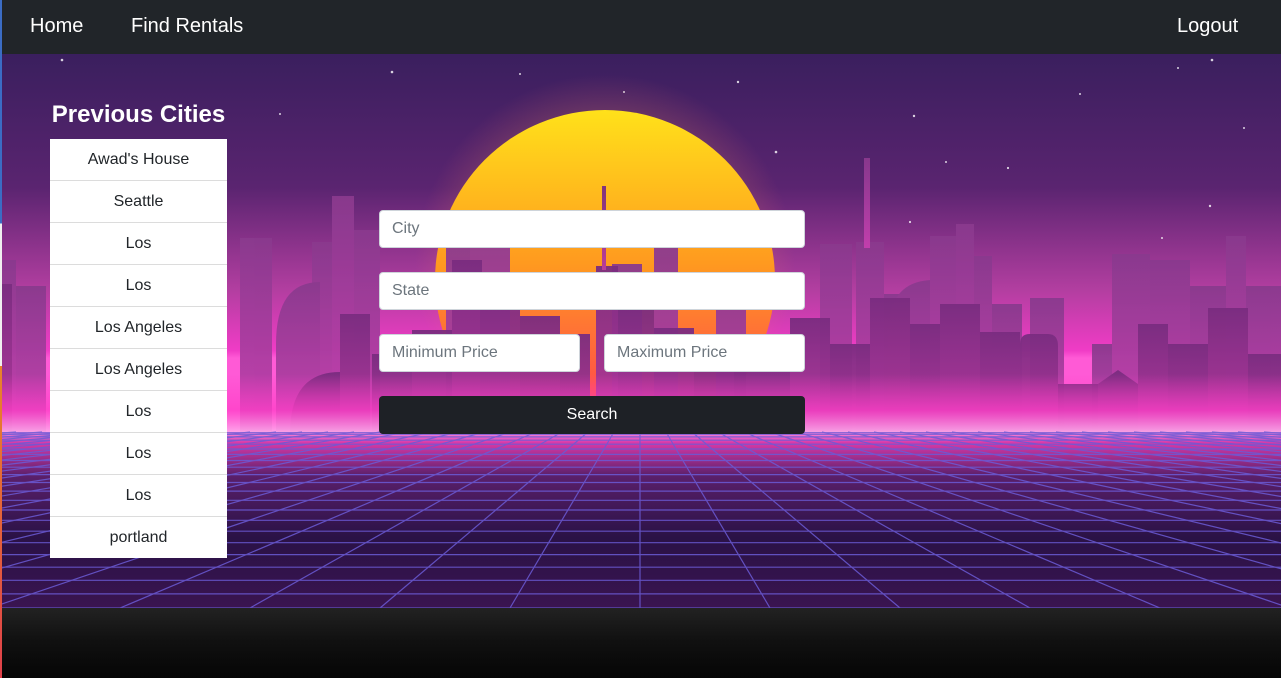 The image size is (1281, 678). I want to click on navbar: Home Find Rentals Logout, so click(640, 27).